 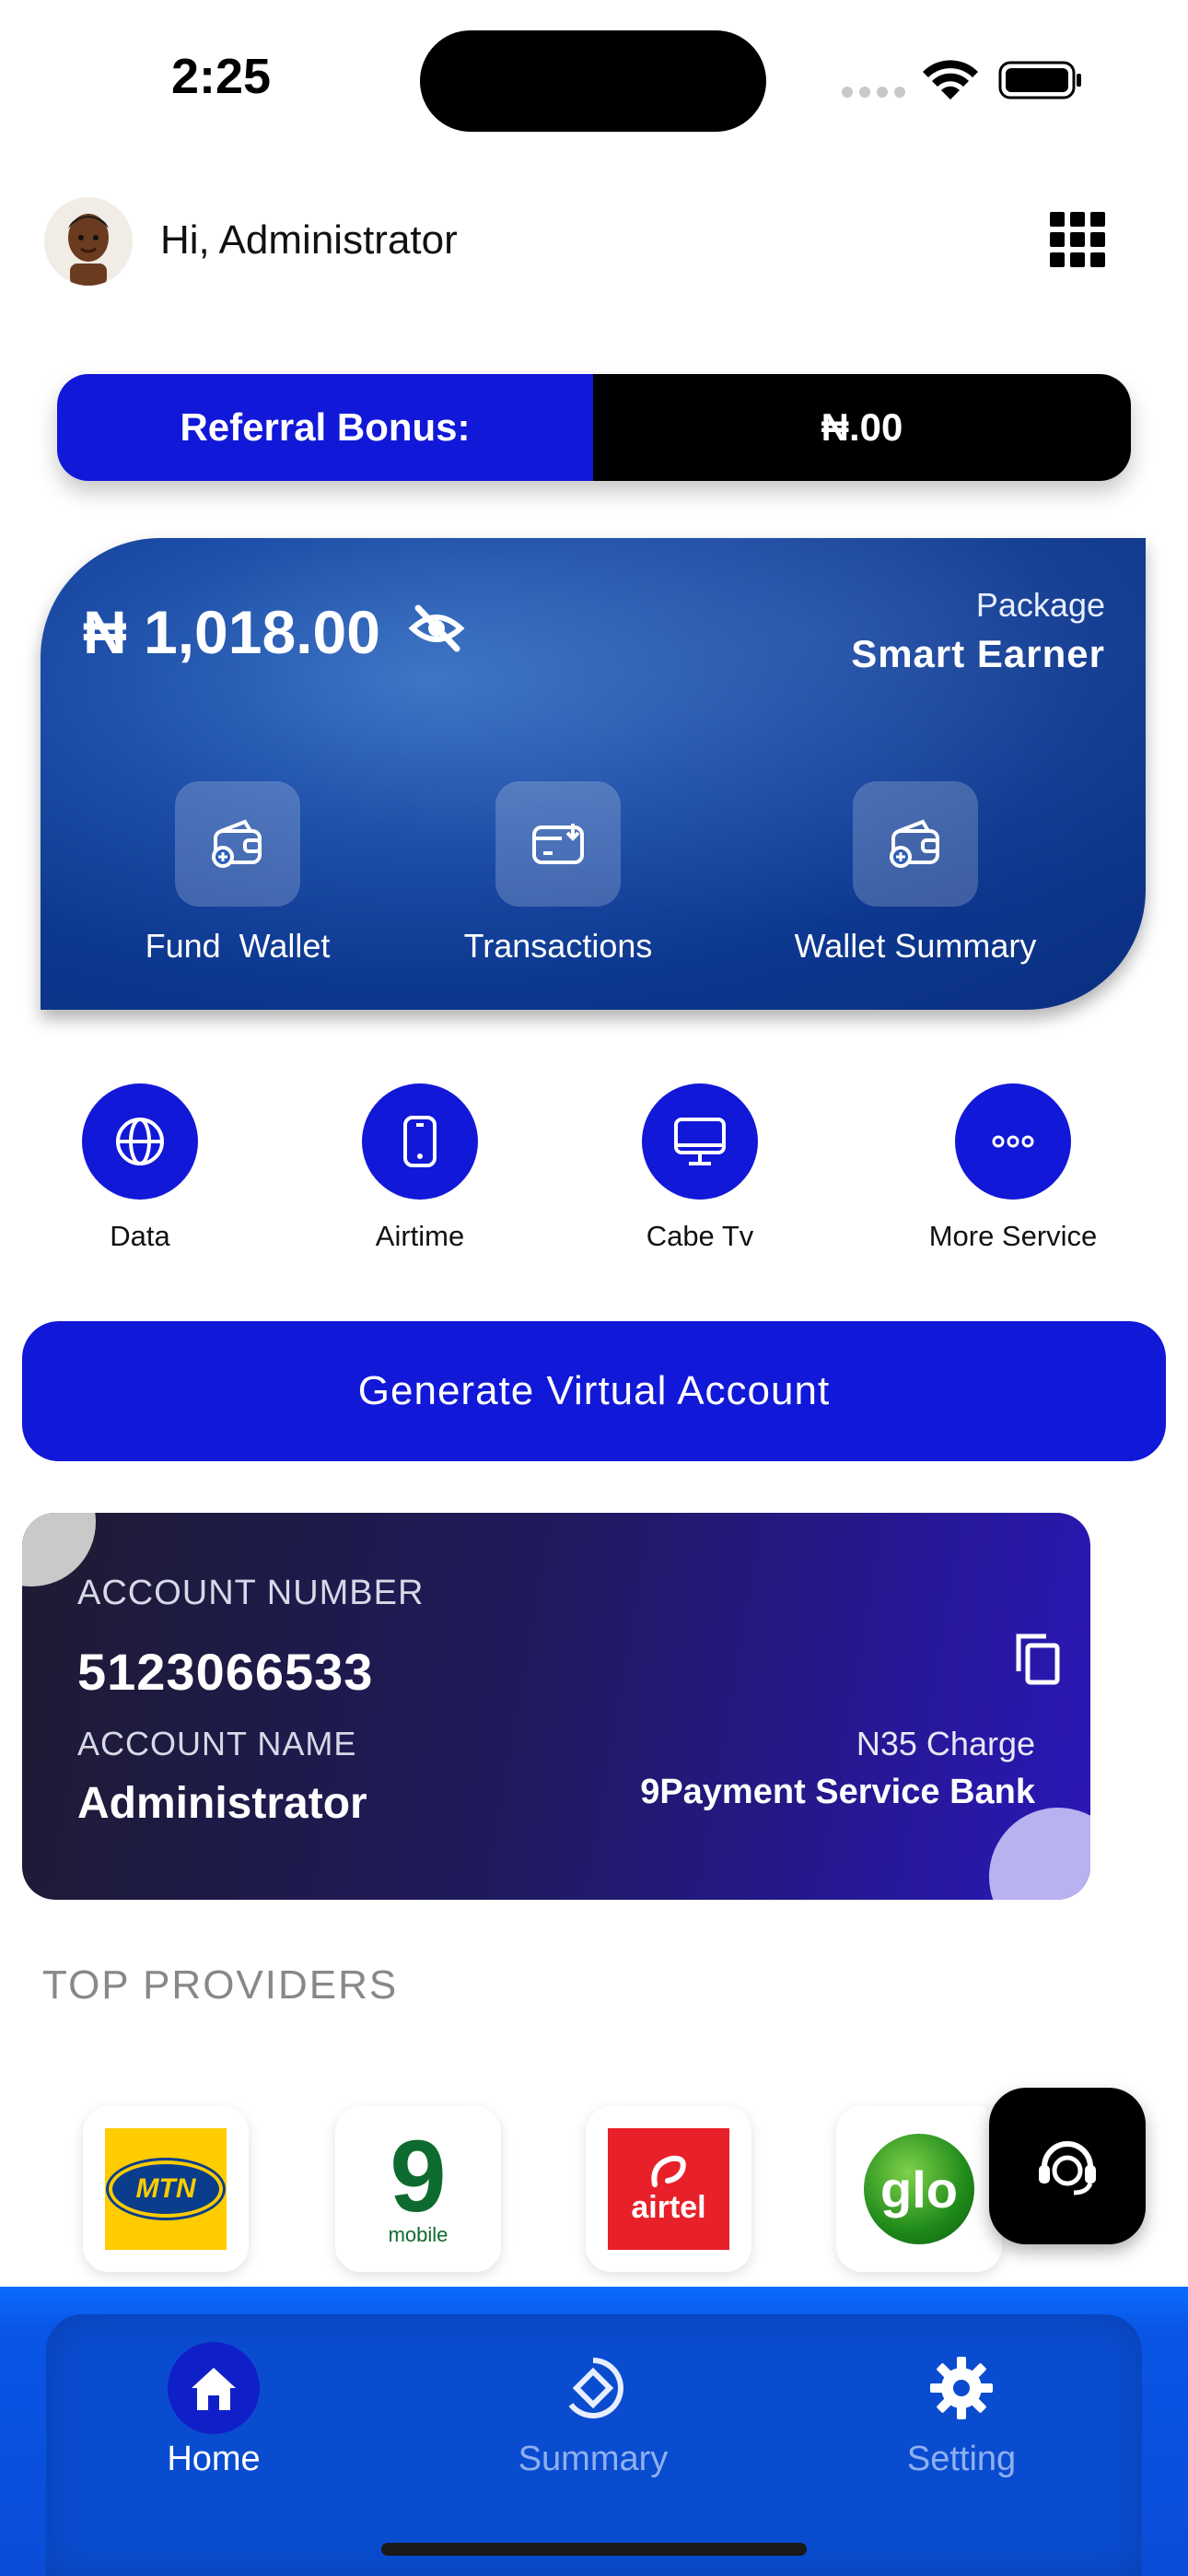 What do you see at coordinates (961, 2459) in the screenshot?
I see `nav-setting-label: Setting` at bounding box center [961, 2459].